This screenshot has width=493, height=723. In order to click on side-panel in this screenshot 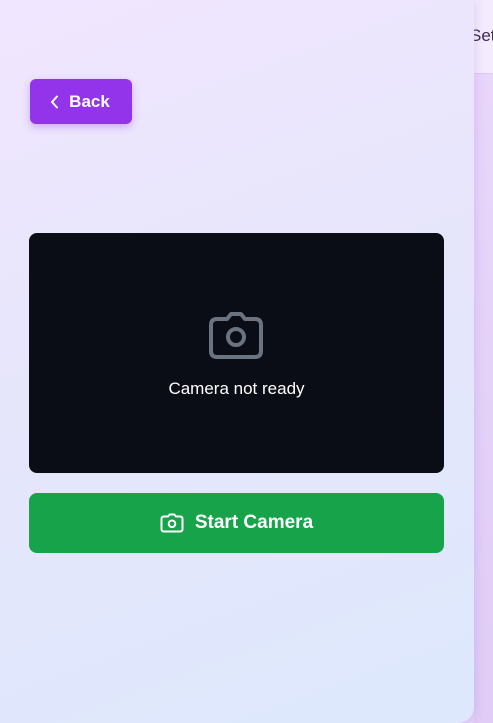, I will do `click(483, 361)`.